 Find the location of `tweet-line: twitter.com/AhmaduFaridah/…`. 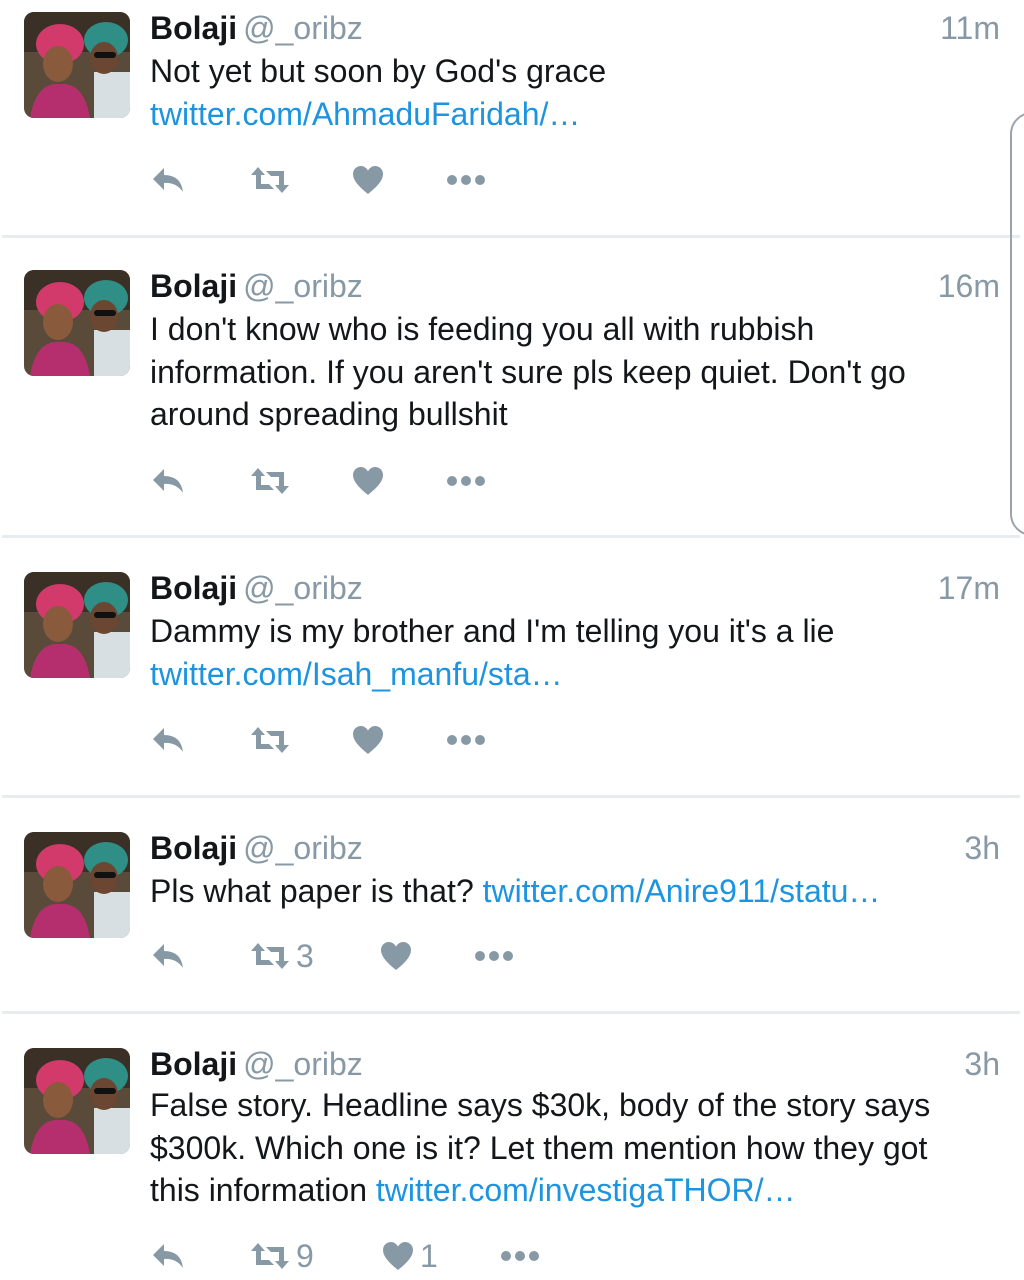

tweet-line: twitter.com/AhmaduFaridah/… is located at coordinates (570, 114).